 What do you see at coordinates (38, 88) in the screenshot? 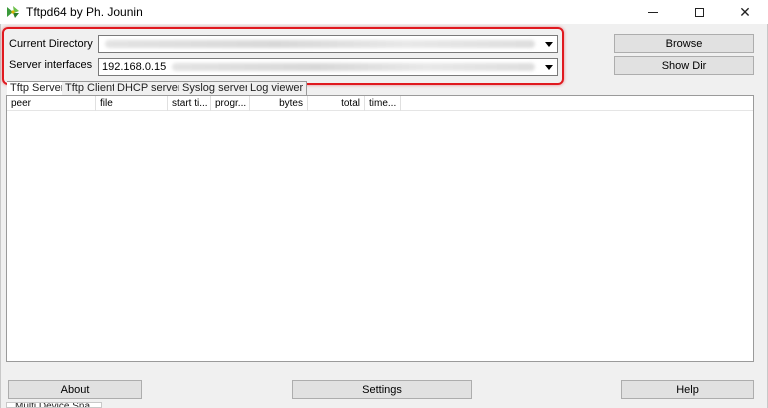
I see `tab-tftp-server: Tftp Server` at bounding box center [38, 88].